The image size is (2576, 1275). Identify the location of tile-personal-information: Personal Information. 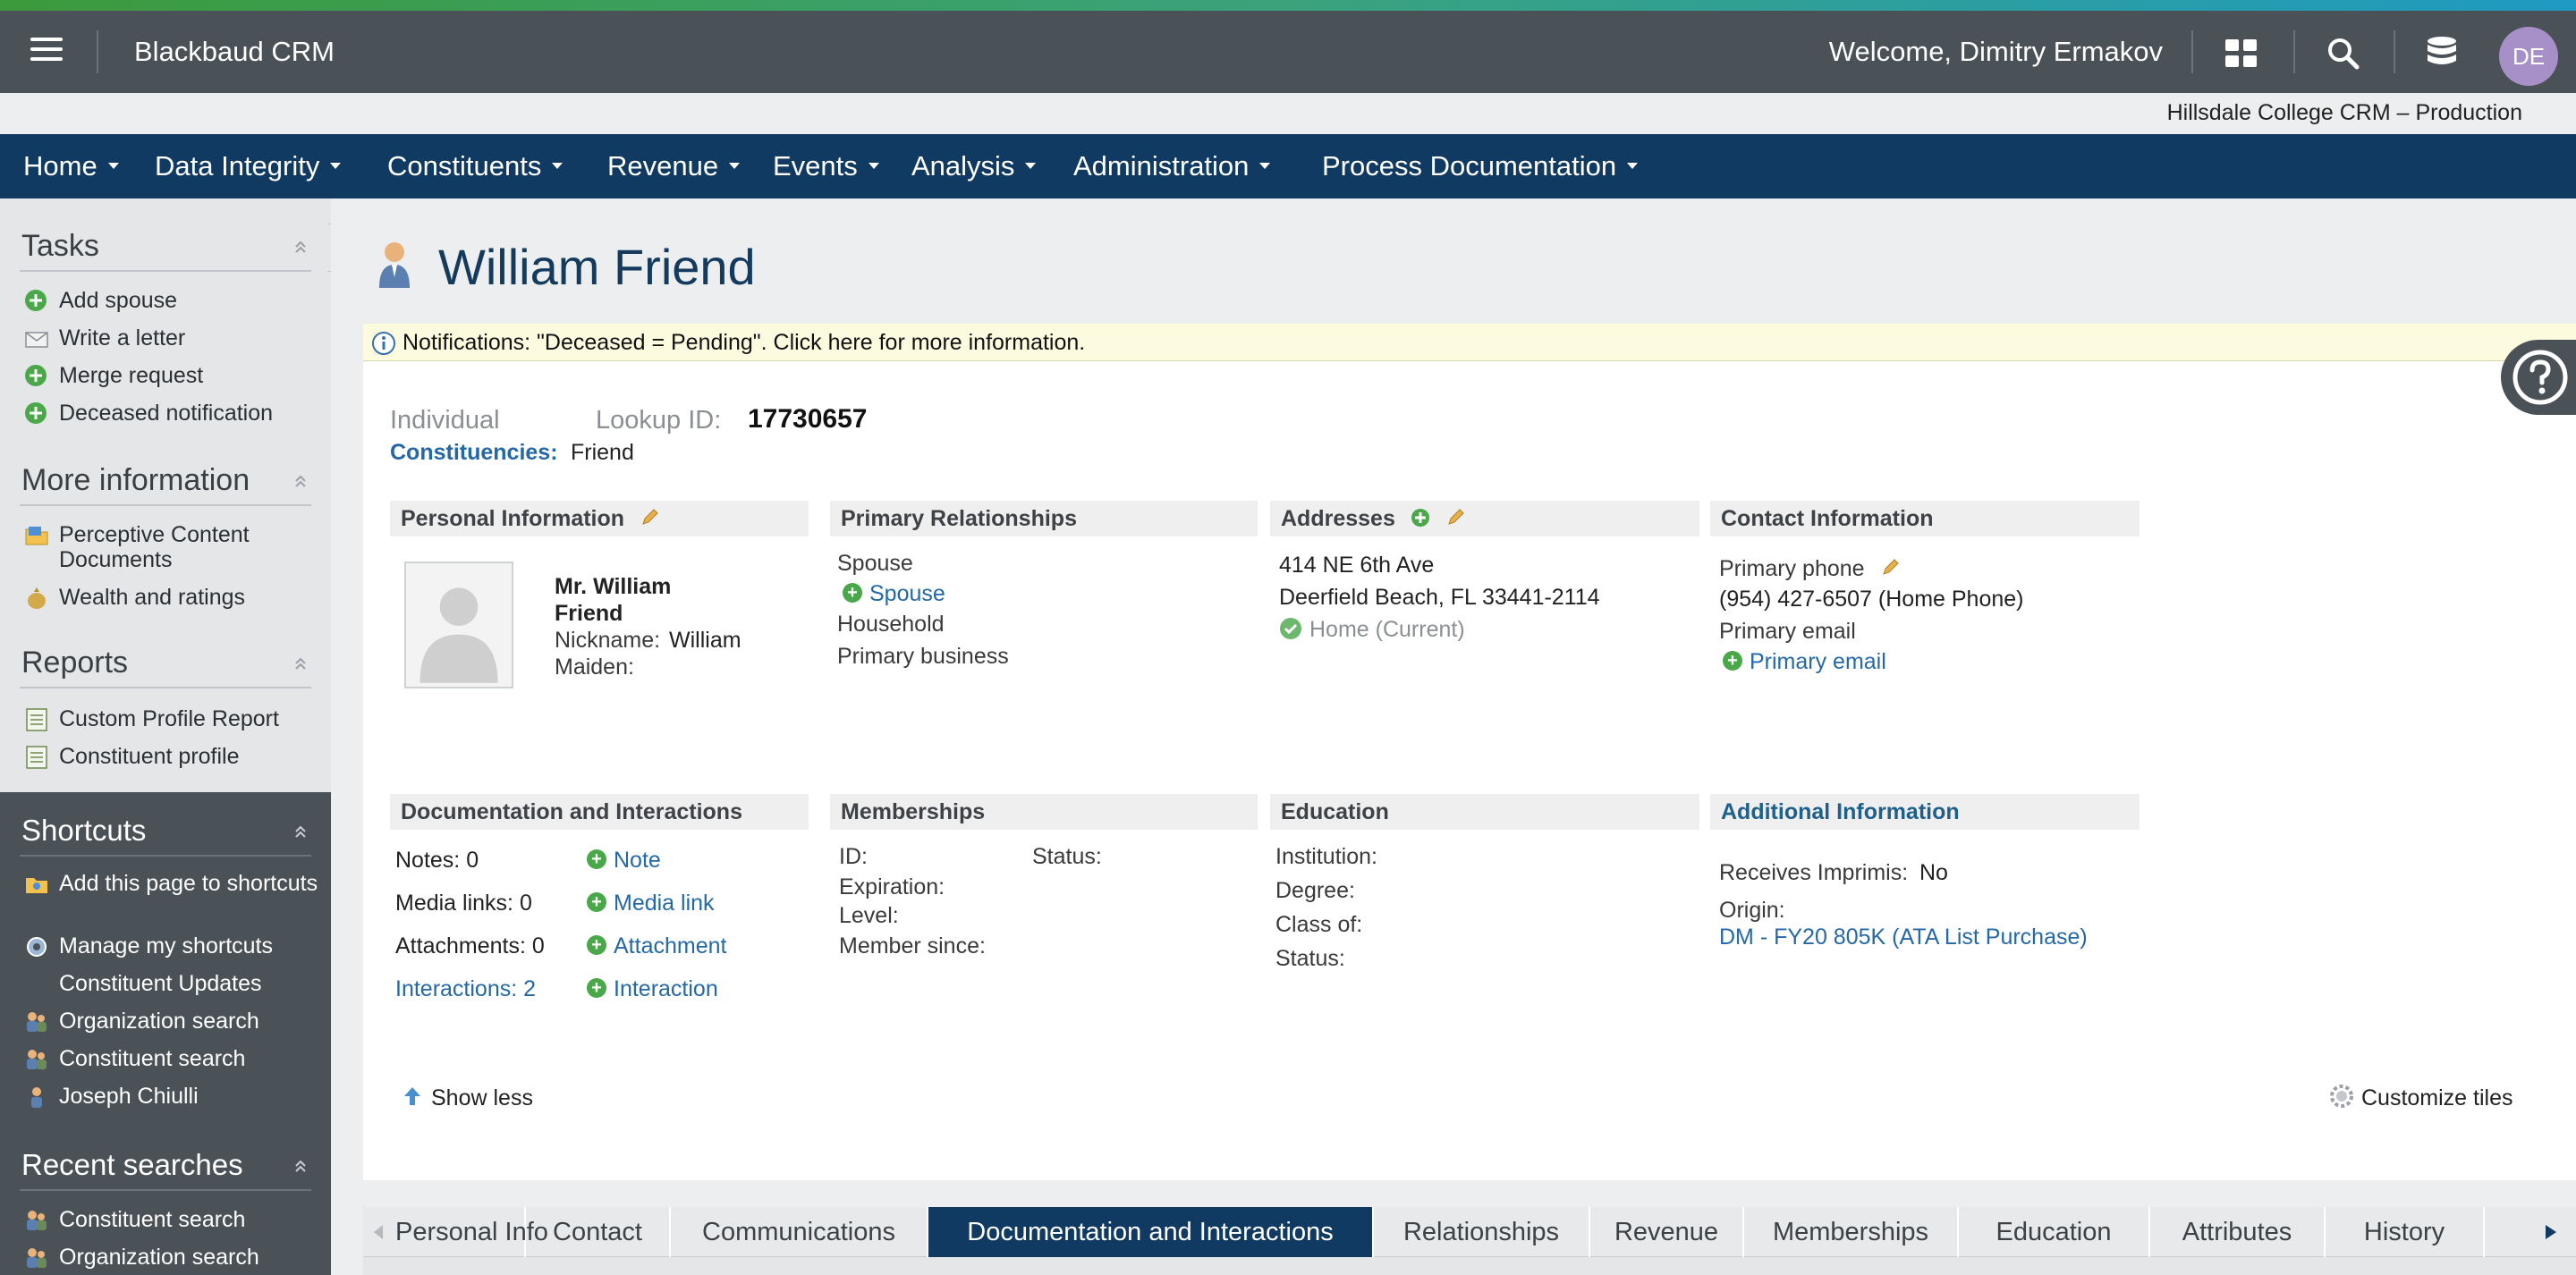
(599, 518).